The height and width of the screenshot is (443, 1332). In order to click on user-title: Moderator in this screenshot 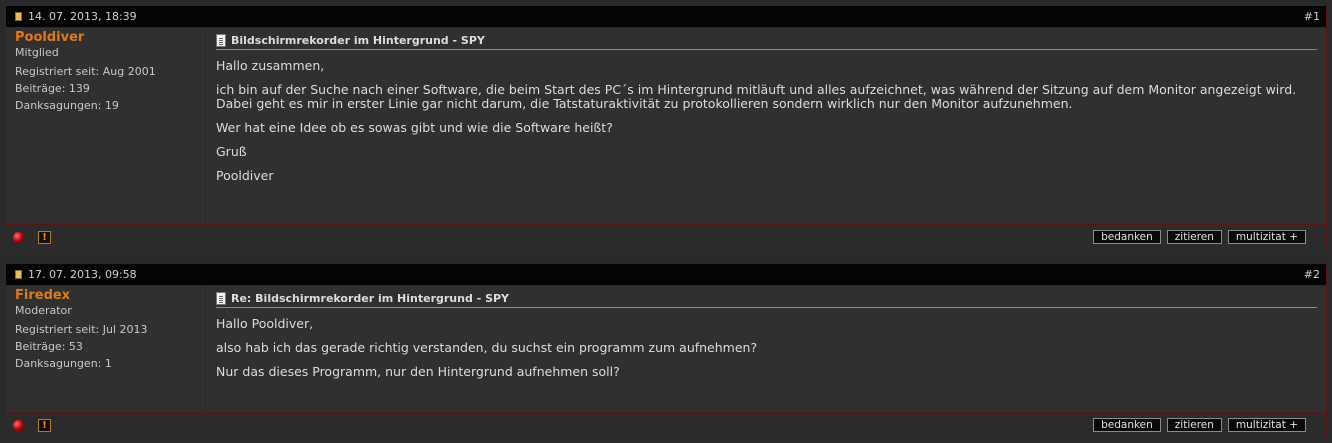, I will do `click(43, 310)`.